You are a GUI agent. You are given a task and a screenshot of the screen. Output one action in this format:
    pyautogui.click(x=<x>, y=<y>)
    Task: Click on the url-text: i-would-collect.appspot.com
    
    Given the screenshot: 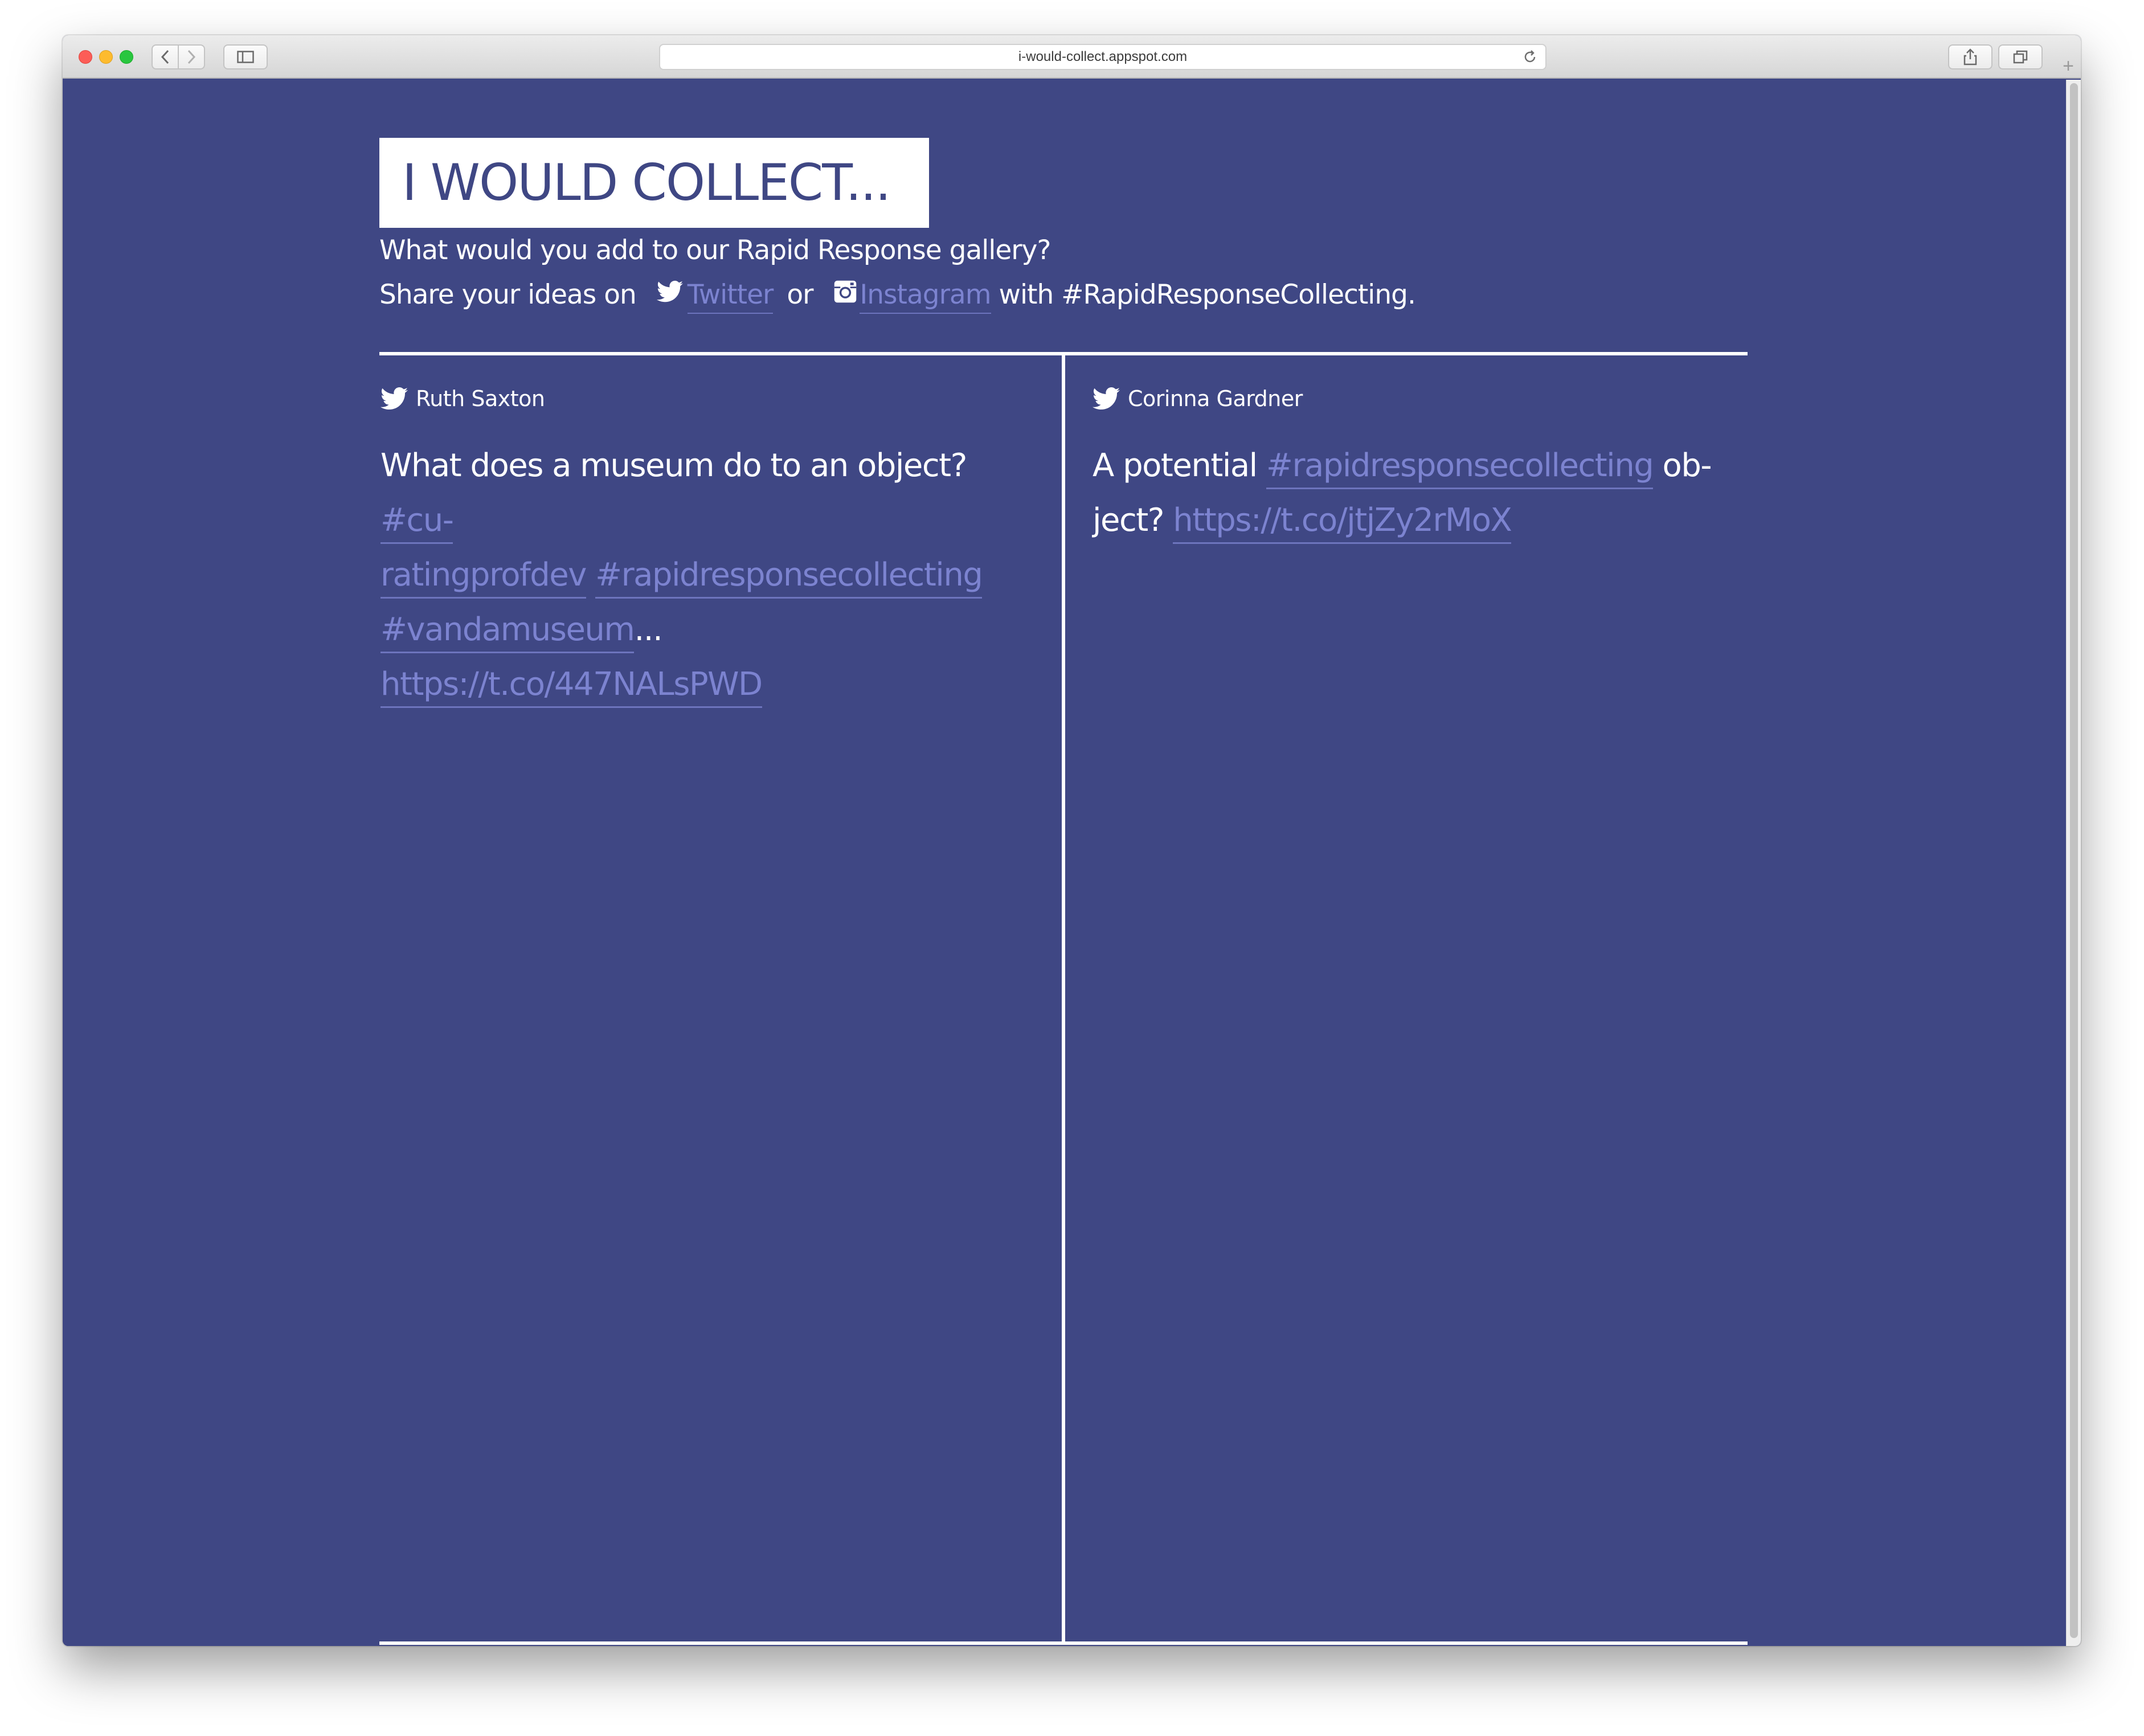 What is the action you would take?
    pyautogui.click(x=1103, y=56)
    